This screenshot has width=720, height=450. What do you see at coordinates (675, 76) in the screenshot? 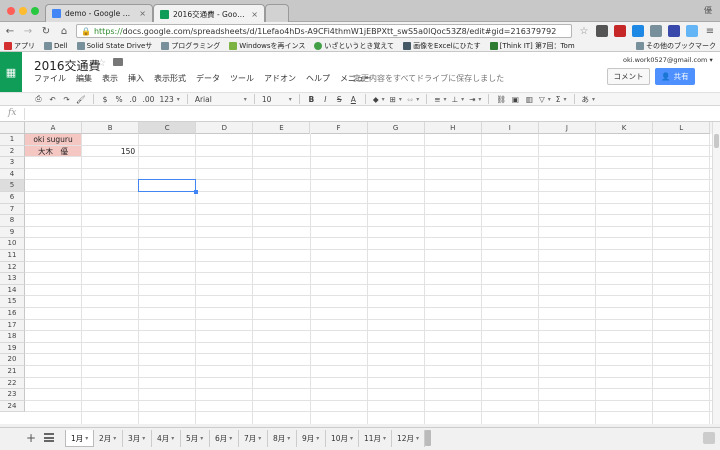
I see `share-button: 👤 共有` at bounding box center [675, 76].